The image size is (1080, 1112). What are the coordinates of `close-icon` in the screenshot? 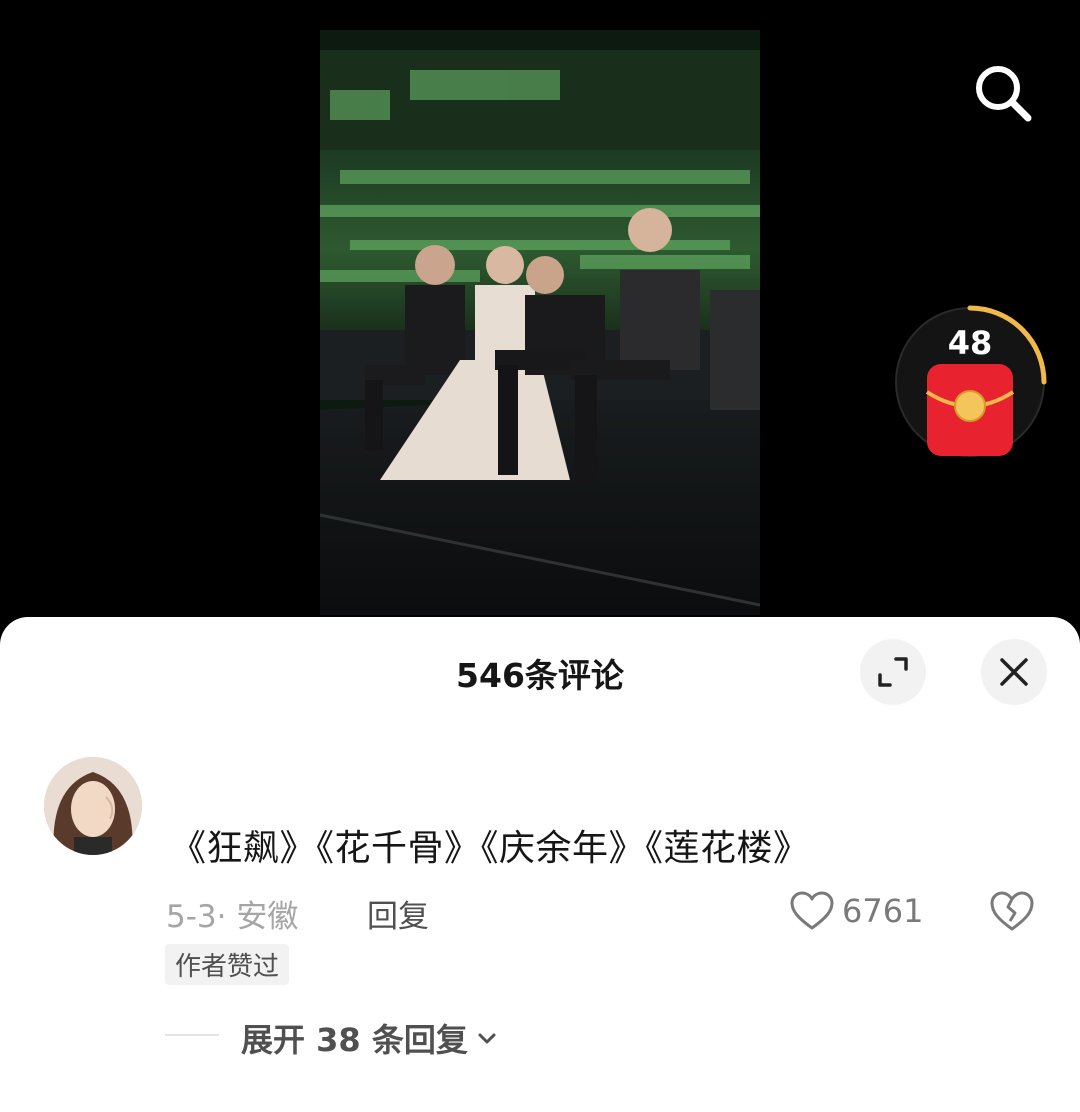 It's located at (1014, 672).